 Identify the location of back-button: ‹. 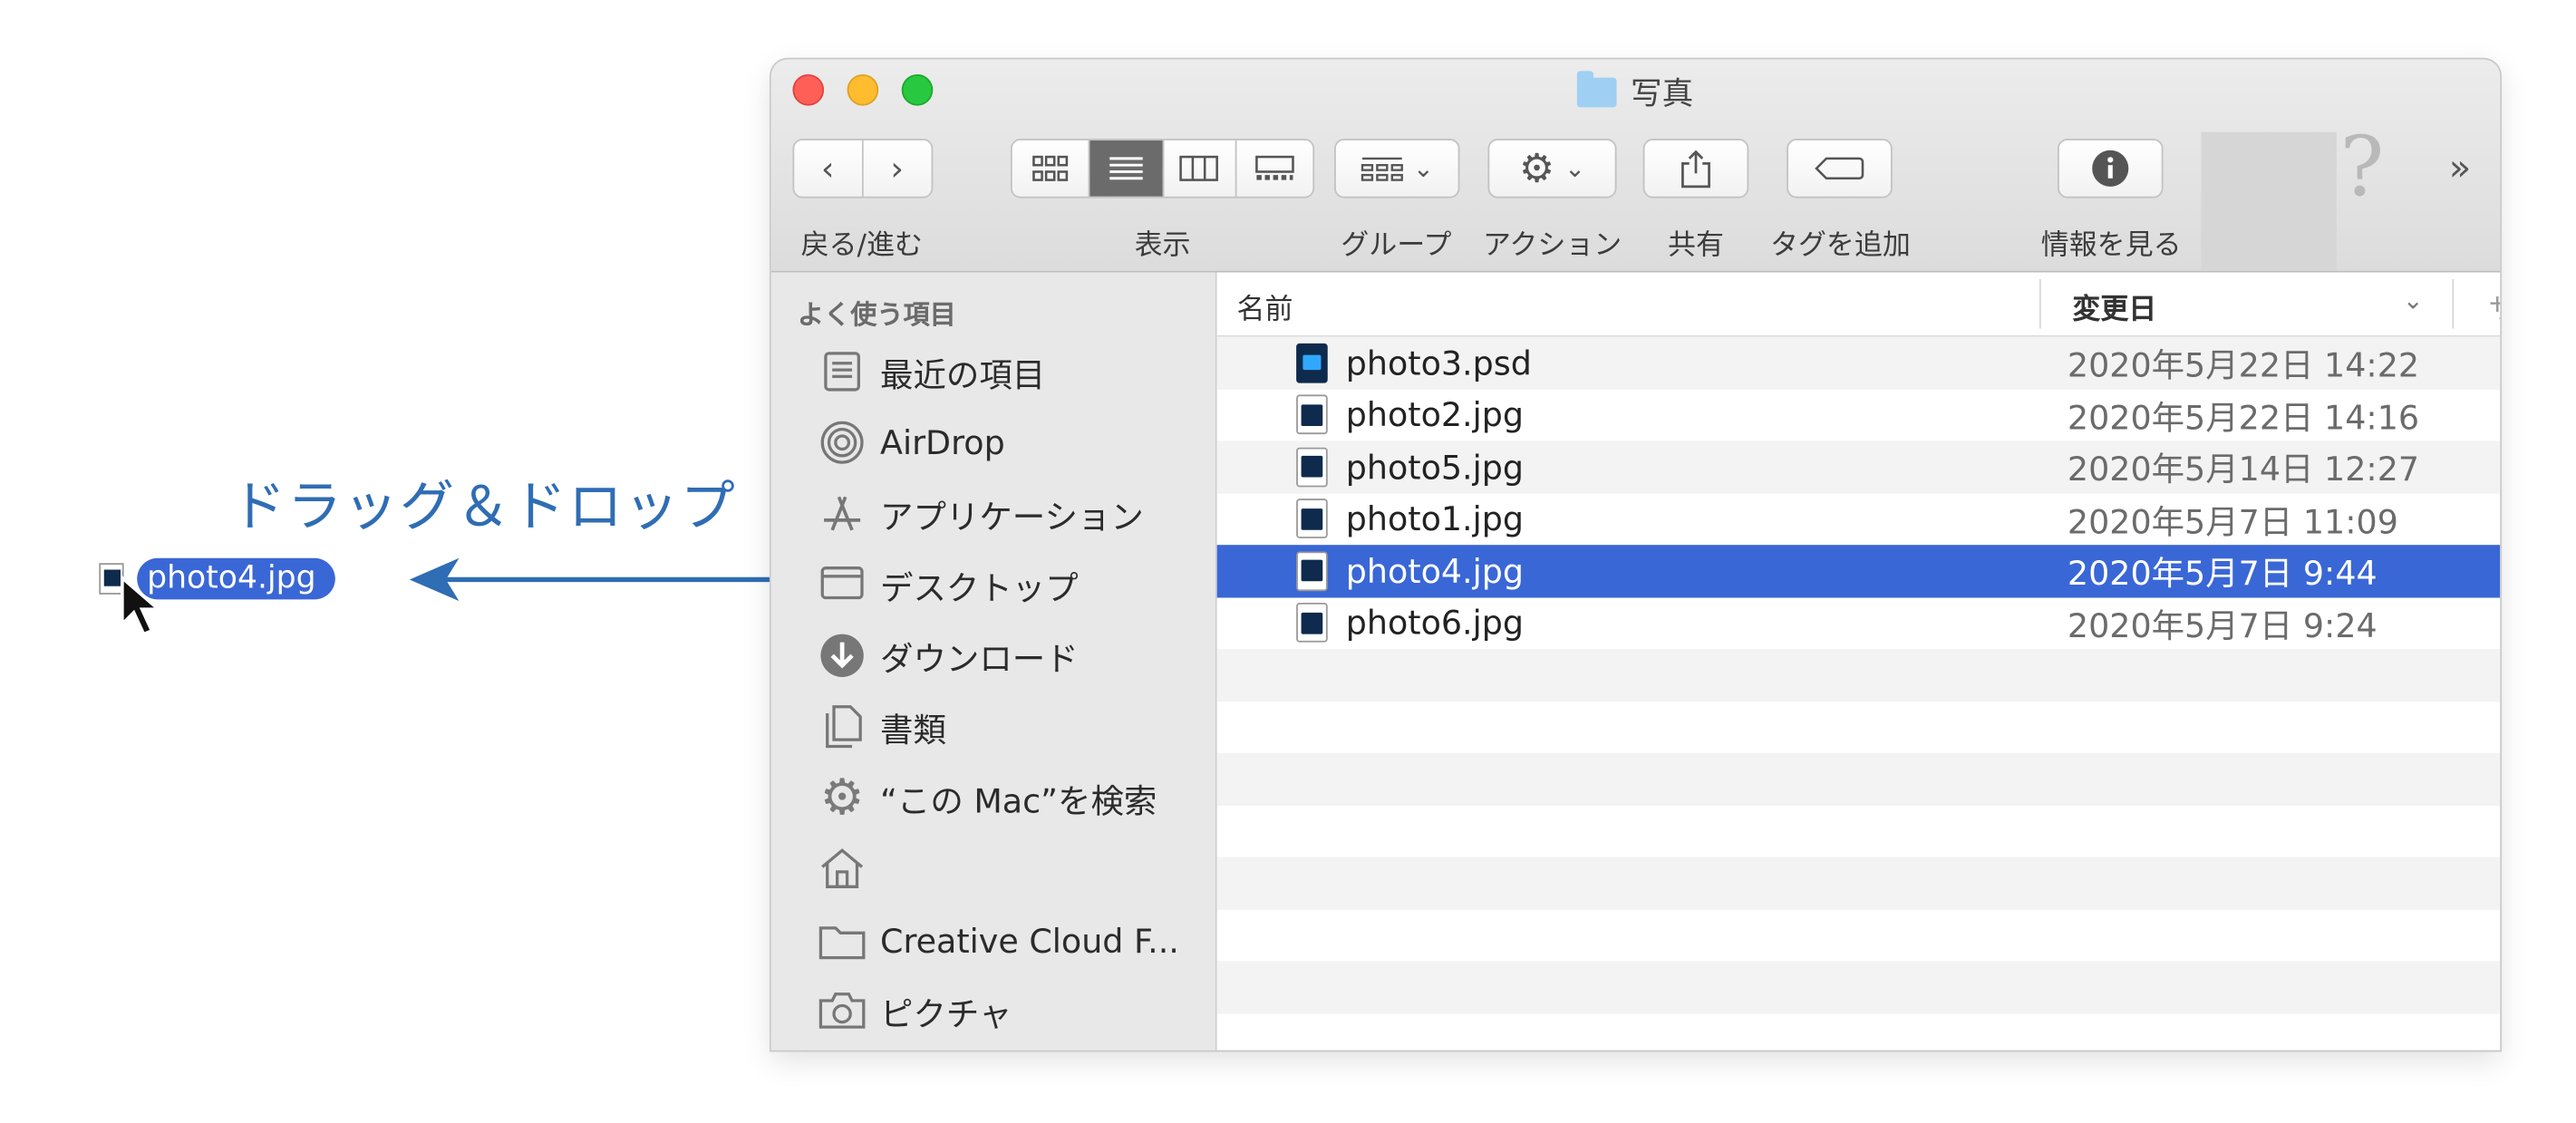
(828, 169).